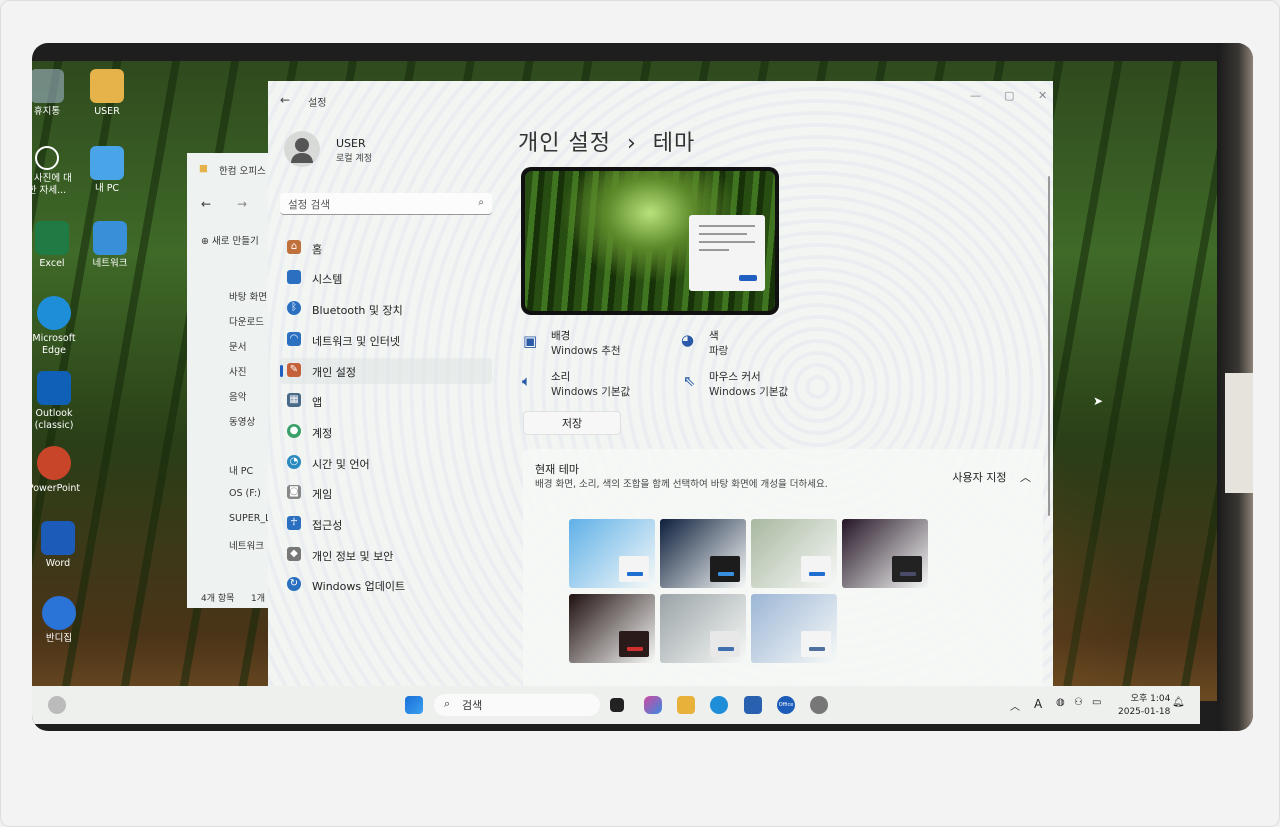 This screenshot has height=827, width=1280. Describe the element at coordinates (1098, 401) in the screenshot. I see `mouse-pointer-icon: ➤` at that location.